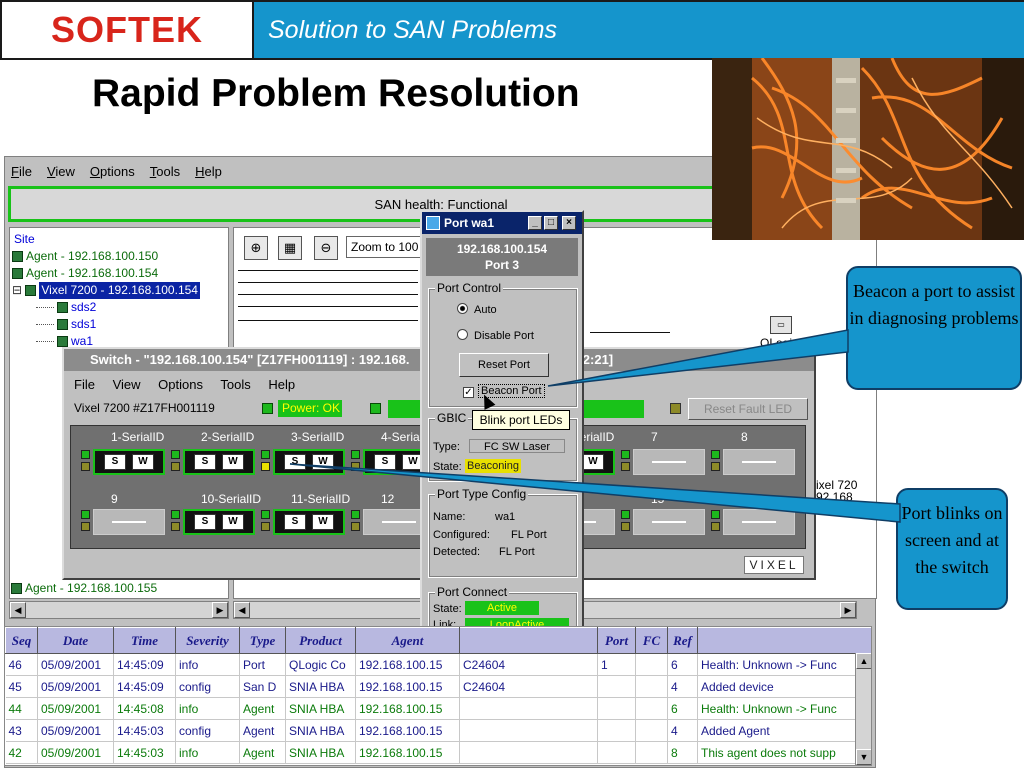 Image resolution: width=1024 pixels, height=768 pixels. I want to click on event-scrollbar: ▲ ▼, so click(863, 709).